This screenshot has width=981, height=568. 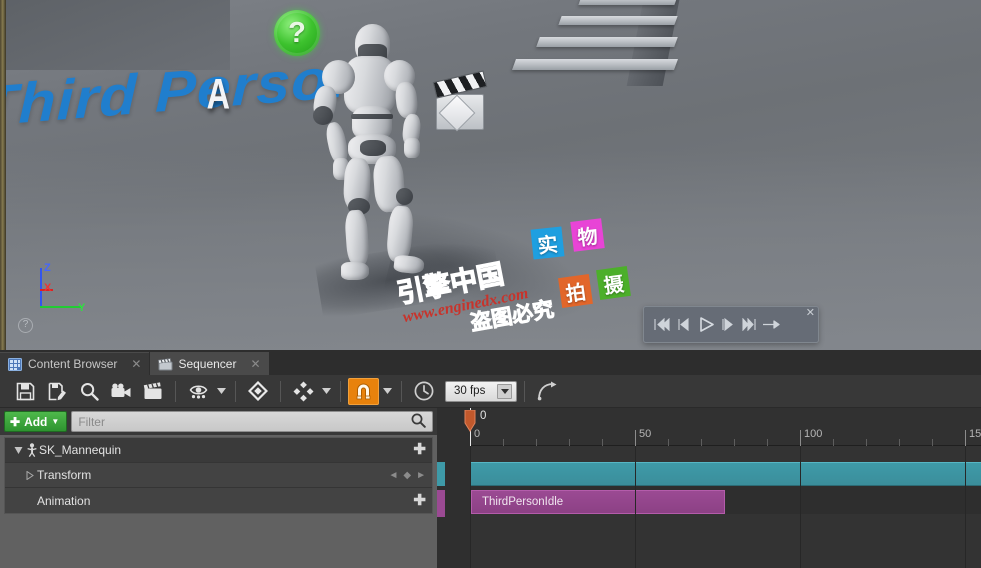 I want to click on key-interpolation-caret, so click(x=326, y=391).